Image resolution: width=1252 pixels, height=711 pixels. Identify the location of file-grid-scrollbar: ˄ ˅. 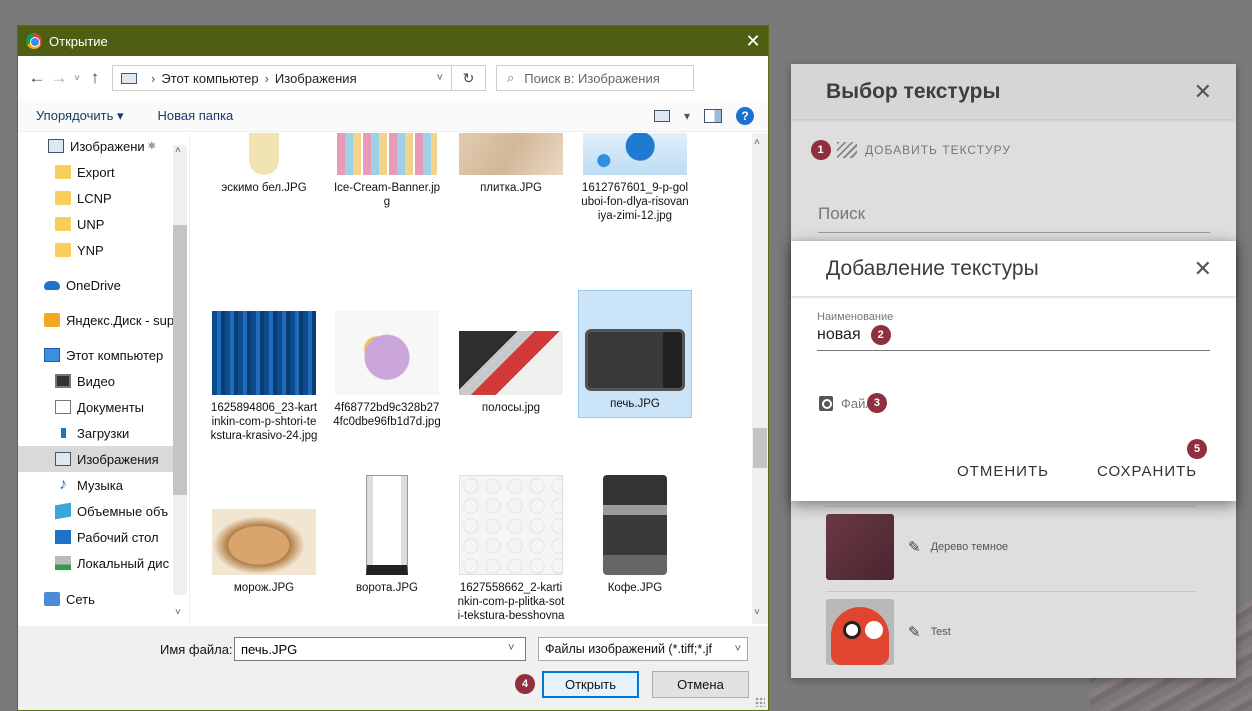
(760, 378).